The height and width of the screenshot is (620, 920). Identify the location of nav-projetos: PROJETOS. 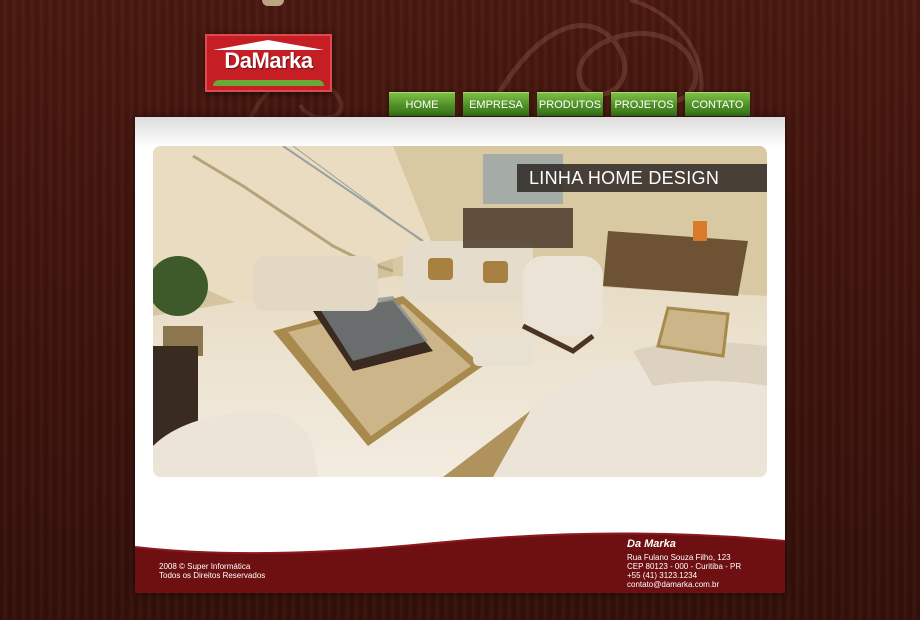
(644, 104).